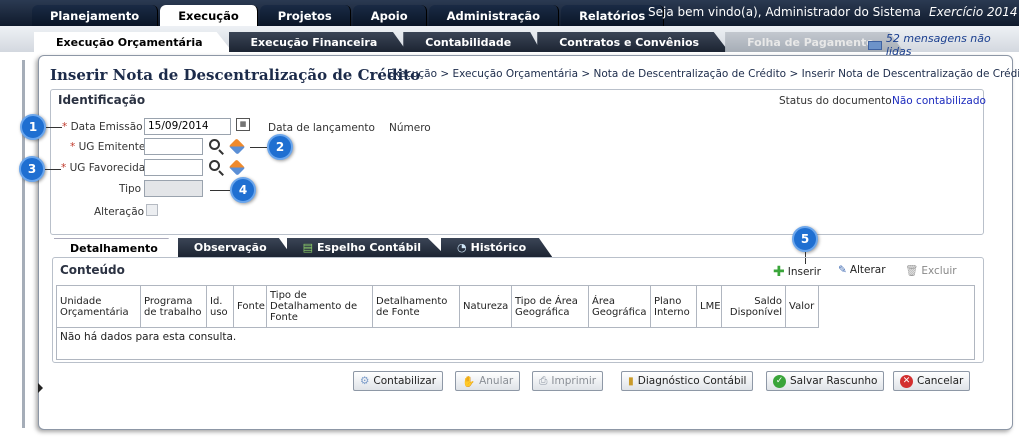 This screenshot has height=438, width=1019. What do you see at coordinates (462, 247) in the screenshot?
I see `history-icon: ◔` at bounding box center [462, 247].